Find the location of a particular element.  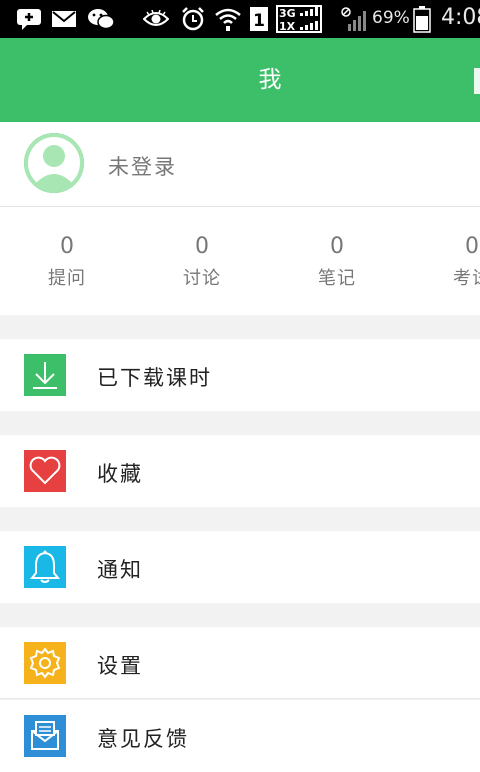

status-bar: 1 3G 1X 69% 4:08 is located at coordinates (240, 19).